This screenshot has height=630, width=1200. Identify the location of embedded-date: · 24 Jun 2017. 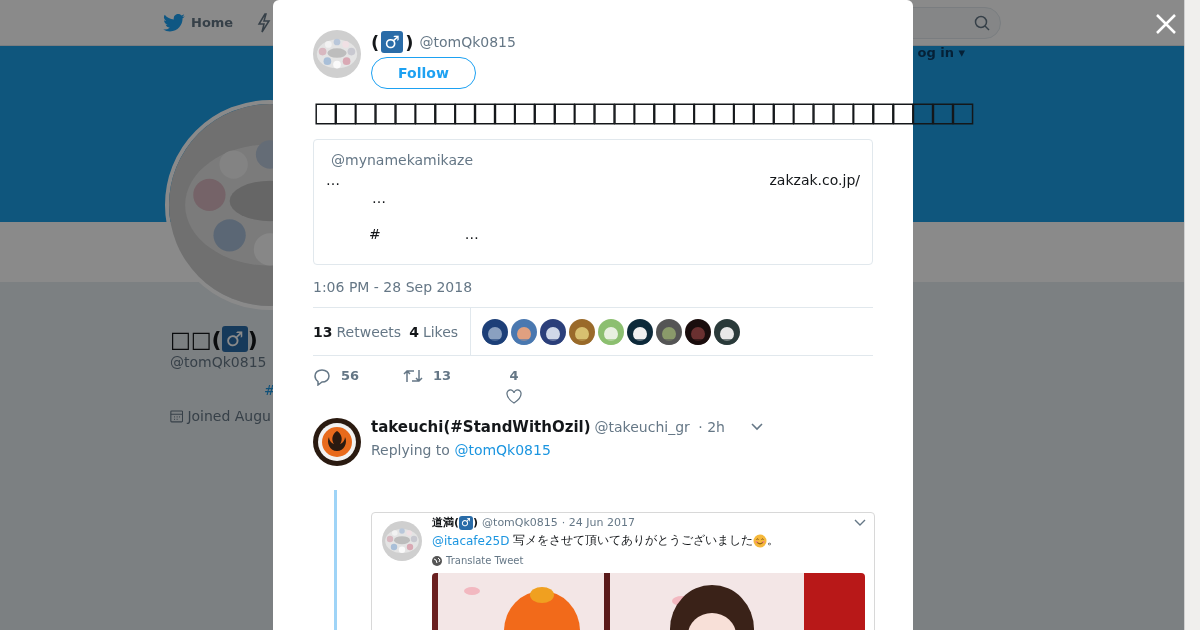
(598, 522).